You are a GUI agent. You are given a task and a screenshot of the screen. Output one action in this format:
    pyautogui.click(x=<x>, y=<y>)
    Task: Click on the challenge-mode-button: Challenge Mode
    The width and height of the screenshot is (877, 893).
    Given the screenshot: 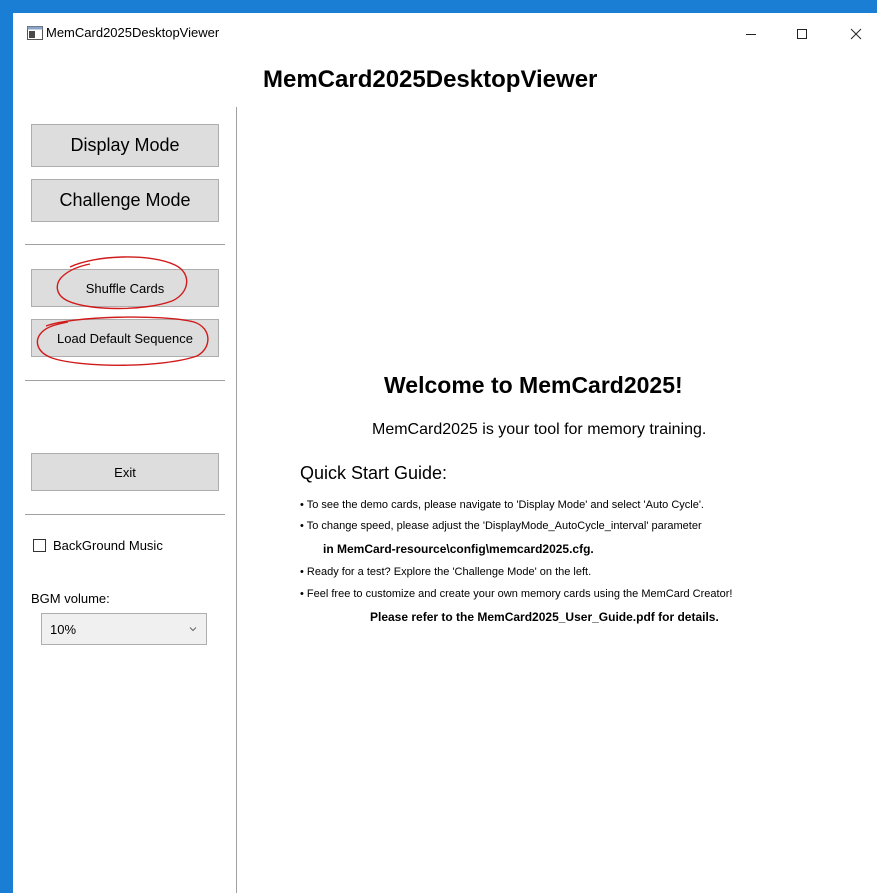 What is the action you would take?
    pyautogui.click(x=125, y=200)
    